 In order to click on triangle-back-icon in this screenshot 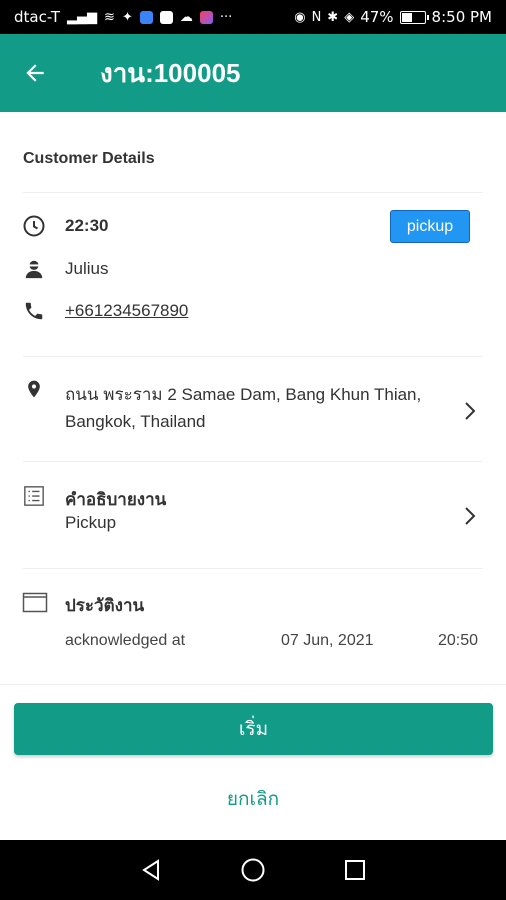, I will do `click(150, 870)`.